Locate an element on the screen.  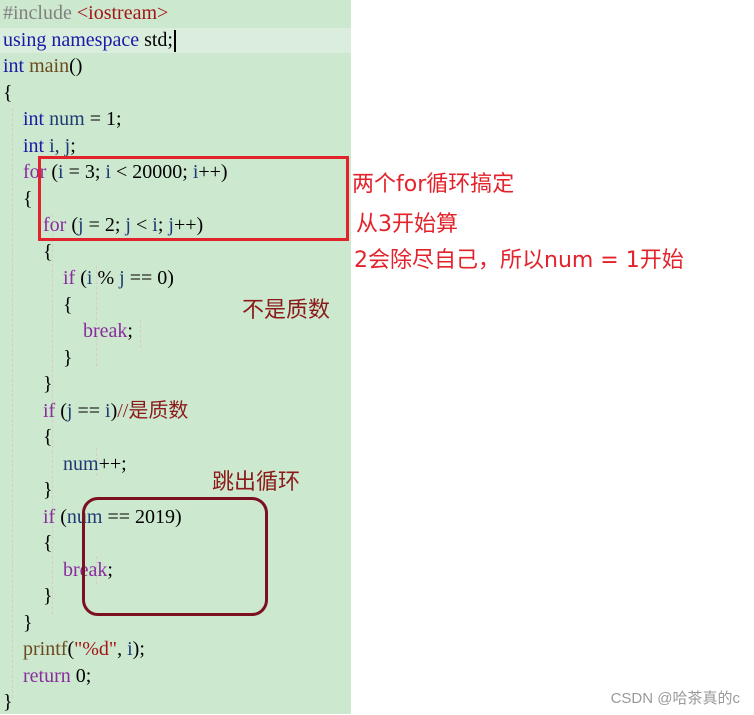
code-token: == 0) is located at coordinates (149, 278).